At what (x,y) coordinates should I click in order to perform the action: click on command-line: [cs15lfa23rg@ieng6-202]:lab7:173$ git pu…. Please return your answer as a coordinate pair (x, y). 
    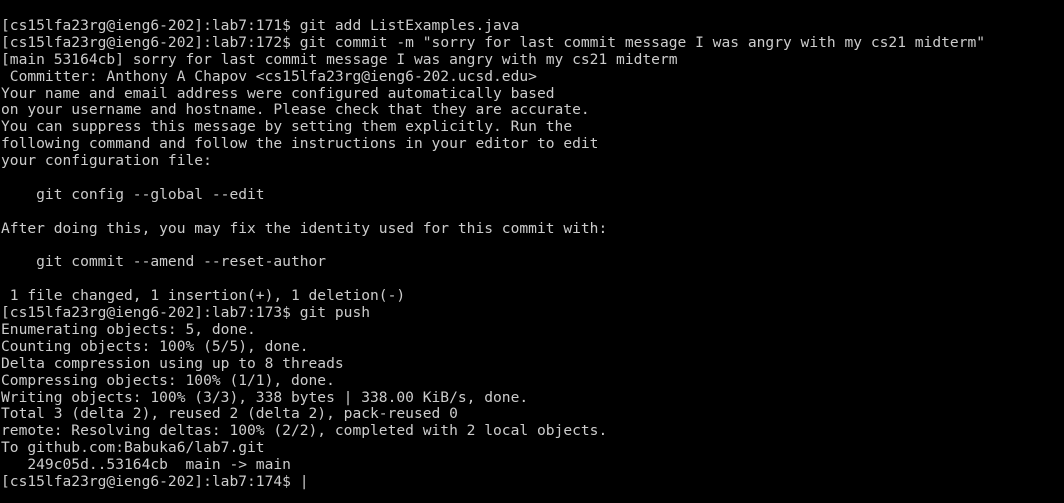
    Looking at the image, I should click on (532, 313).